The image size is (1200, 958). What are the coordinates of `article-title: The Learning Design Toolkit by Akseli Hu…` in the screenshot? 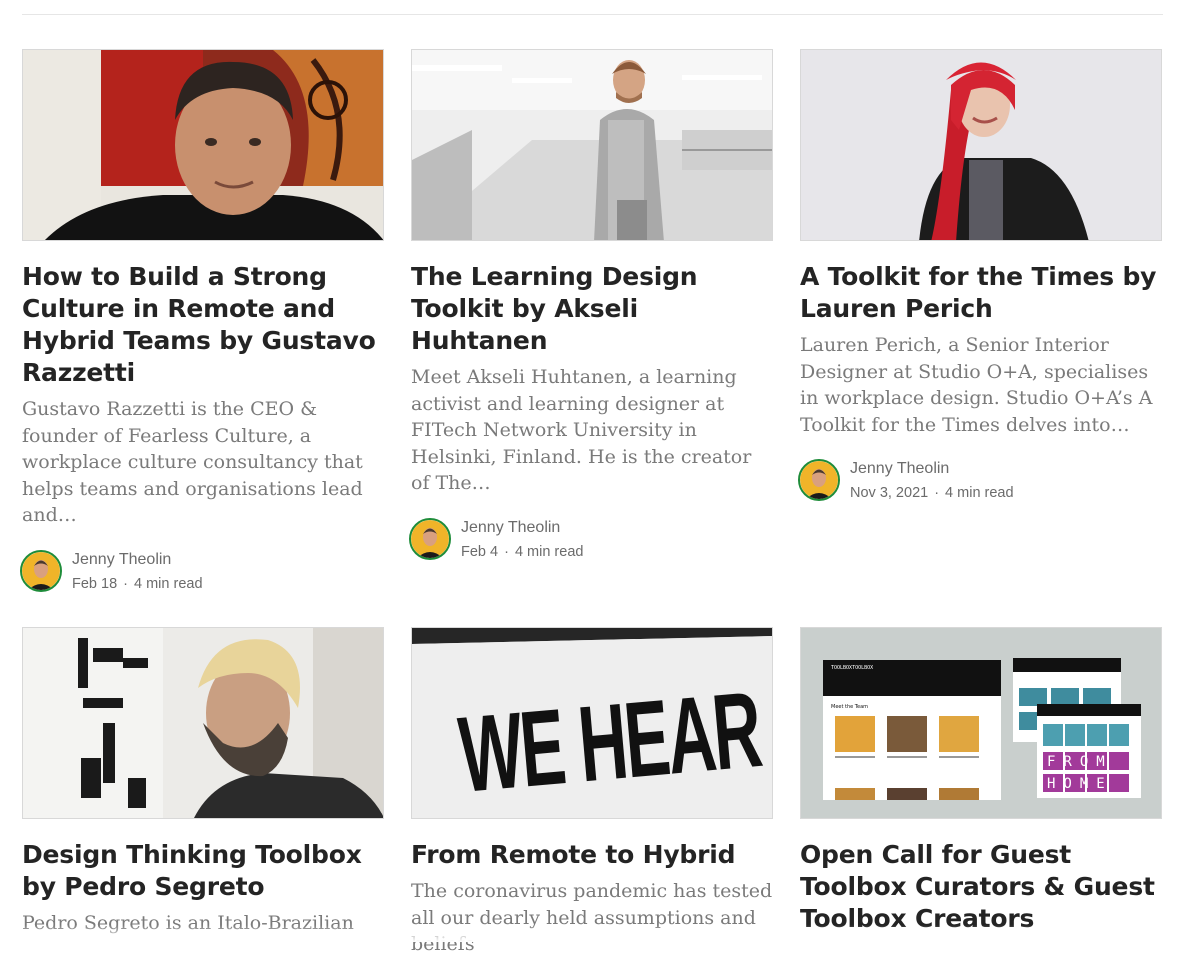 It's located at (592, 309).